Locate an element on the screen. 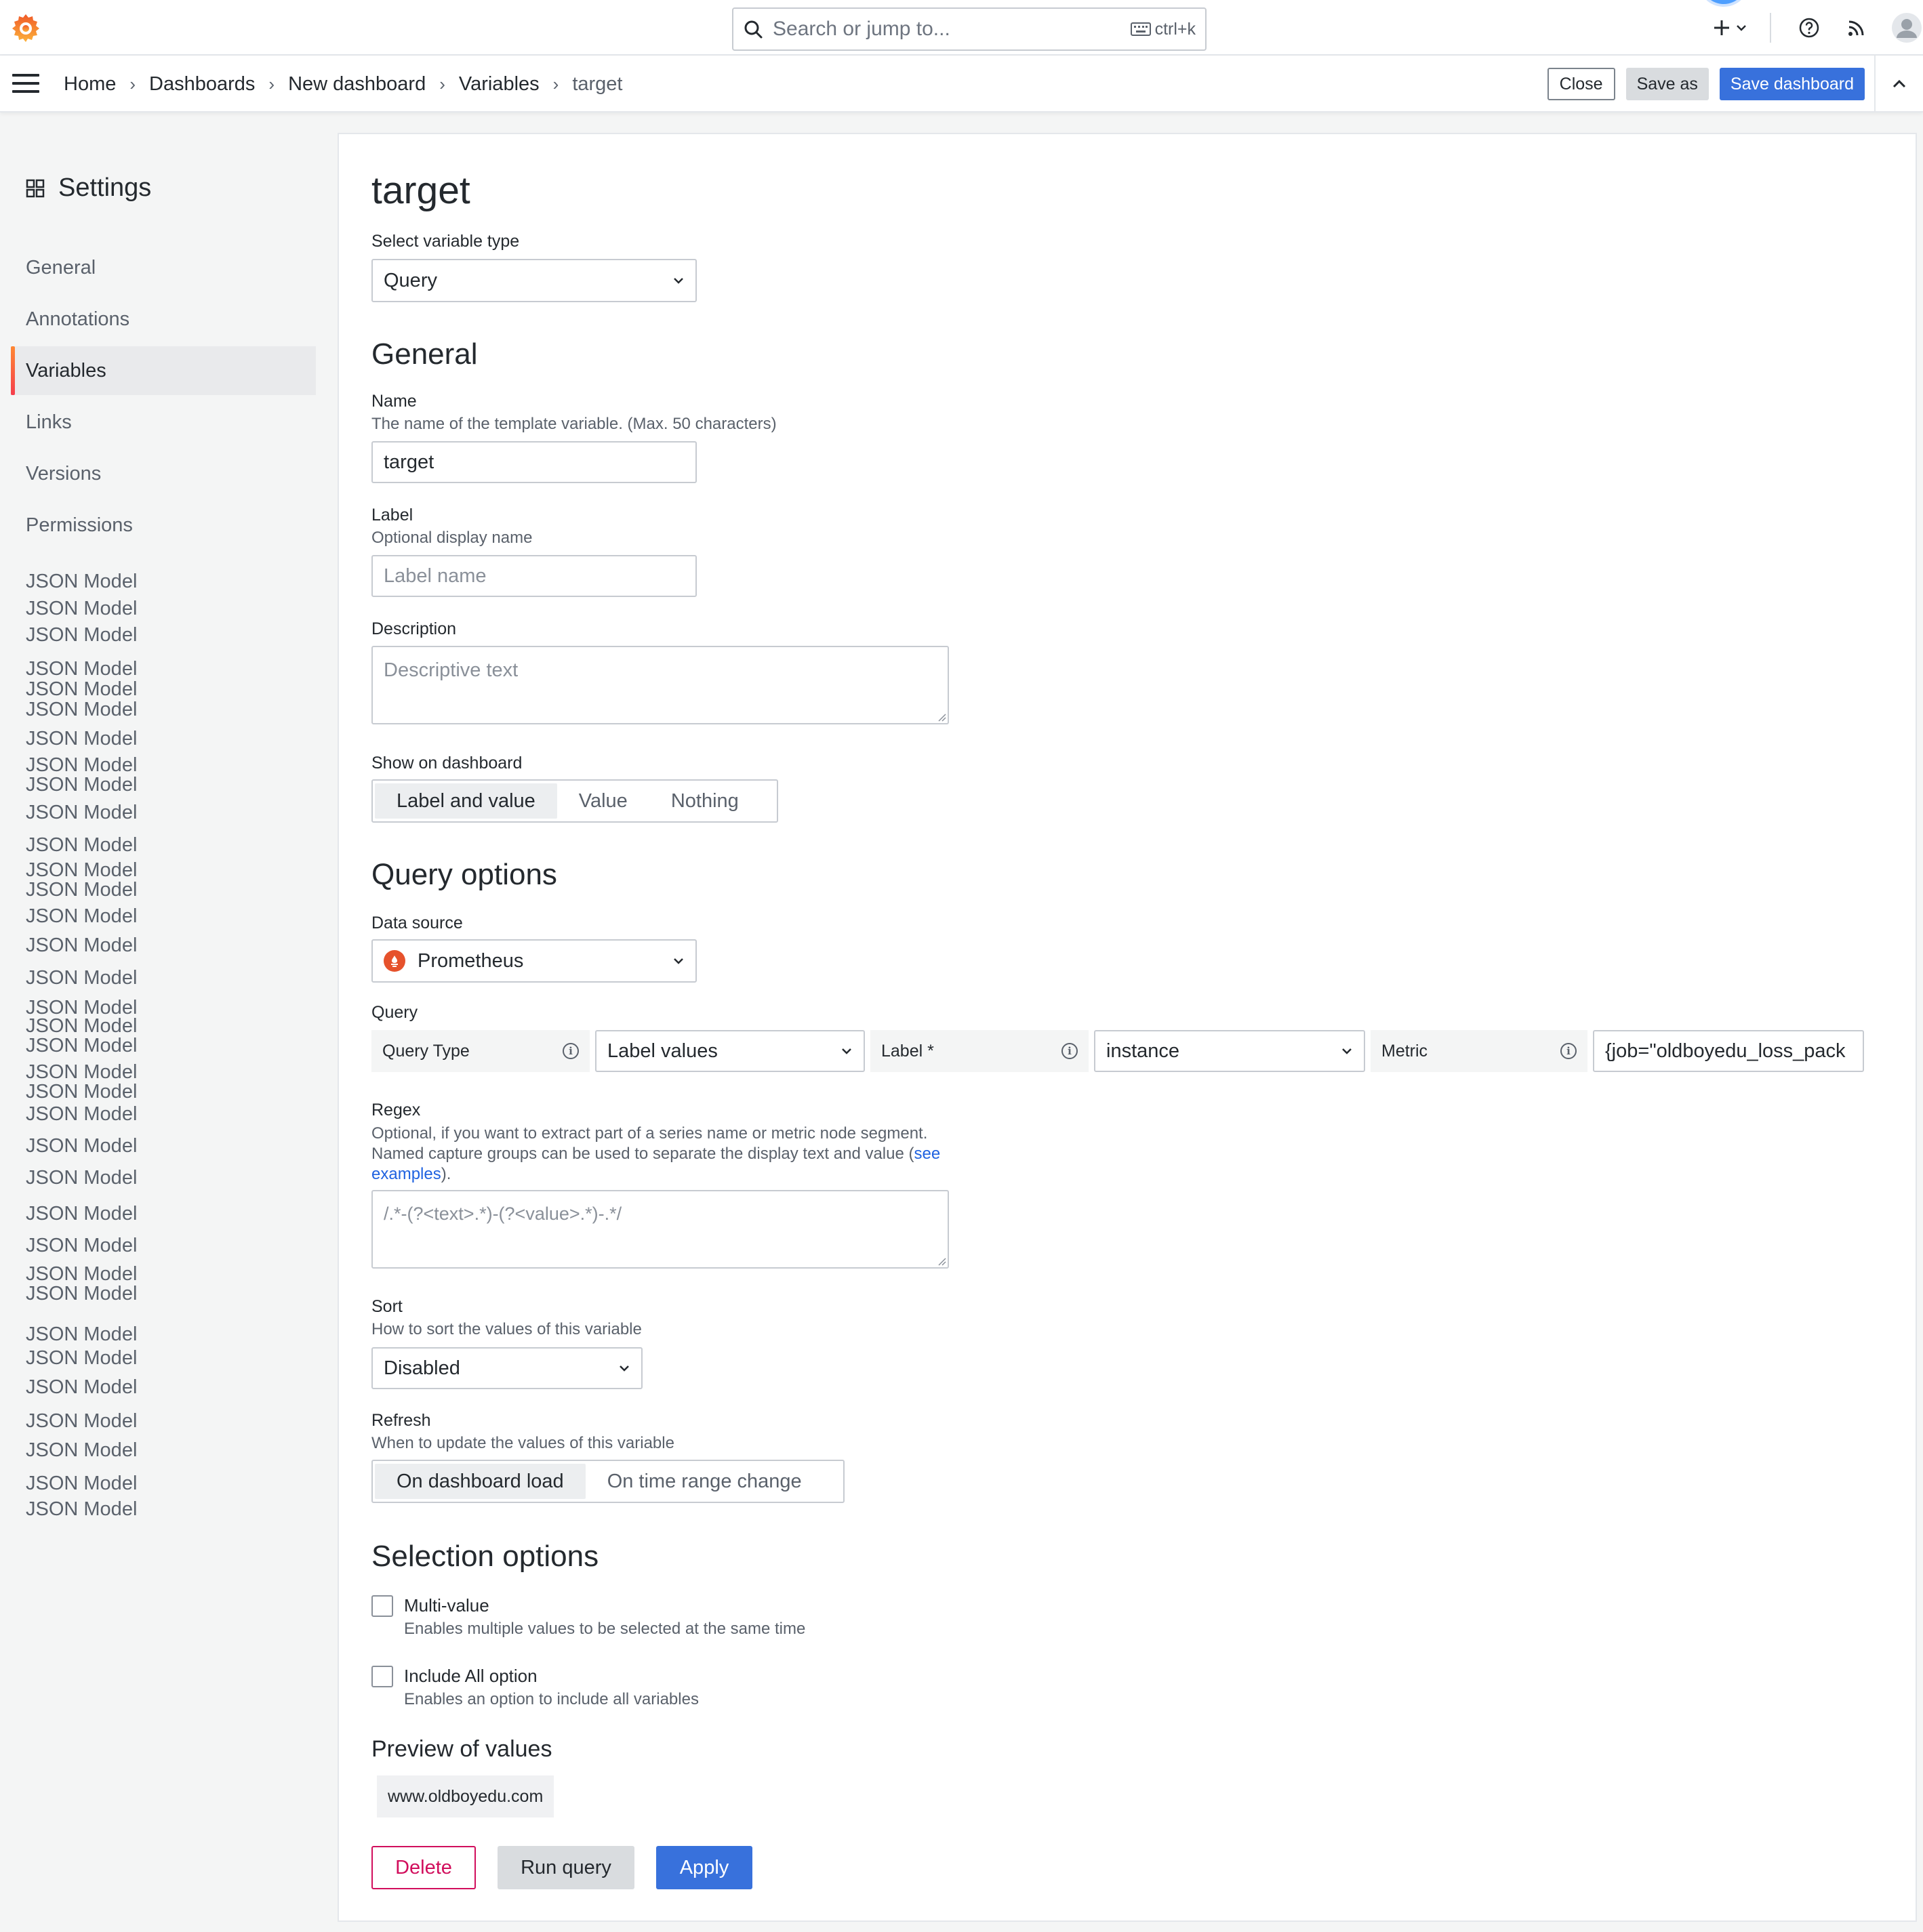 The height and width of the screenshot is (1932, 1923). variable-type-select: Query is located at coordinates (534, 280).